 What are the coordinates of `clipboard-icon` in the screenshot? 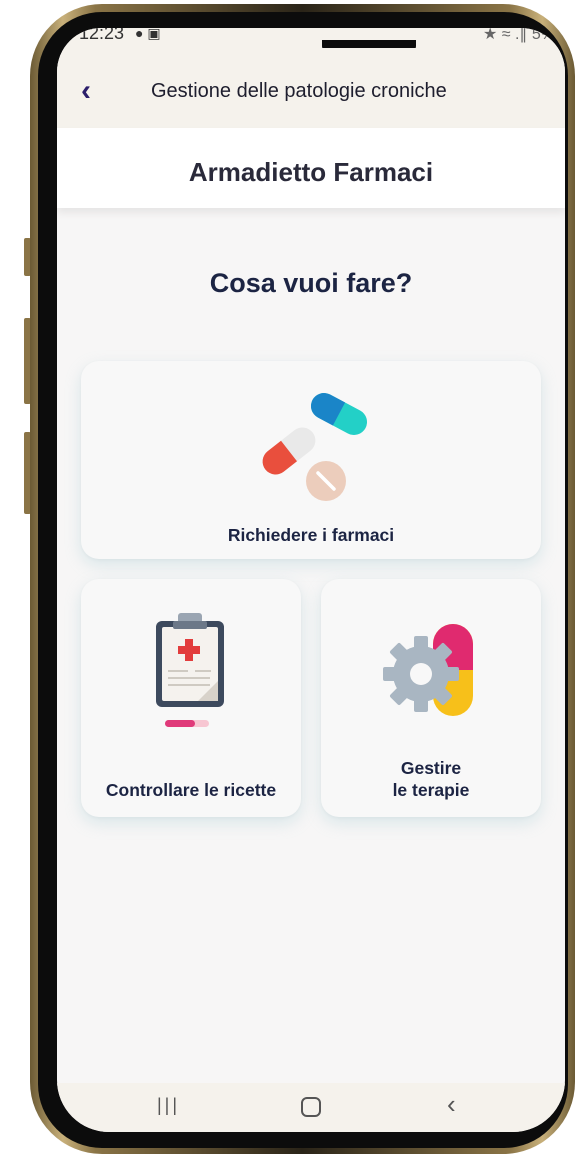 It's located at (190, 670).